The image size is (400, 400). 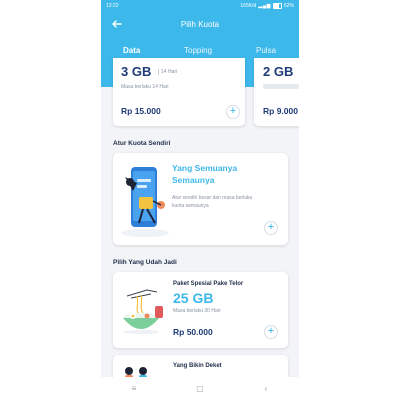 What do you see at coordinates (197, 366) in the screenshot?
I see `kit-name: Yang Bikin Deket` at bounding box center [197, 366].